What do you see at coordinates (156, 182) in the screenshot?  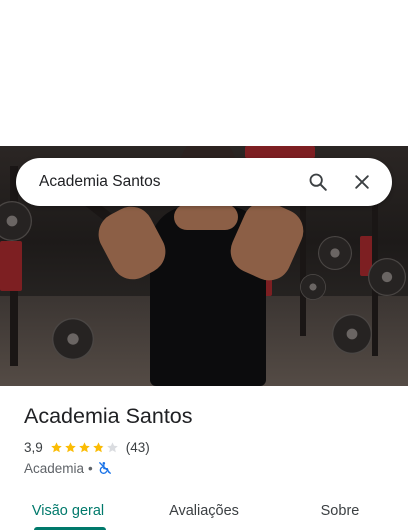 I see `search-input: Academia Santos` at bounding box center [156, 182].